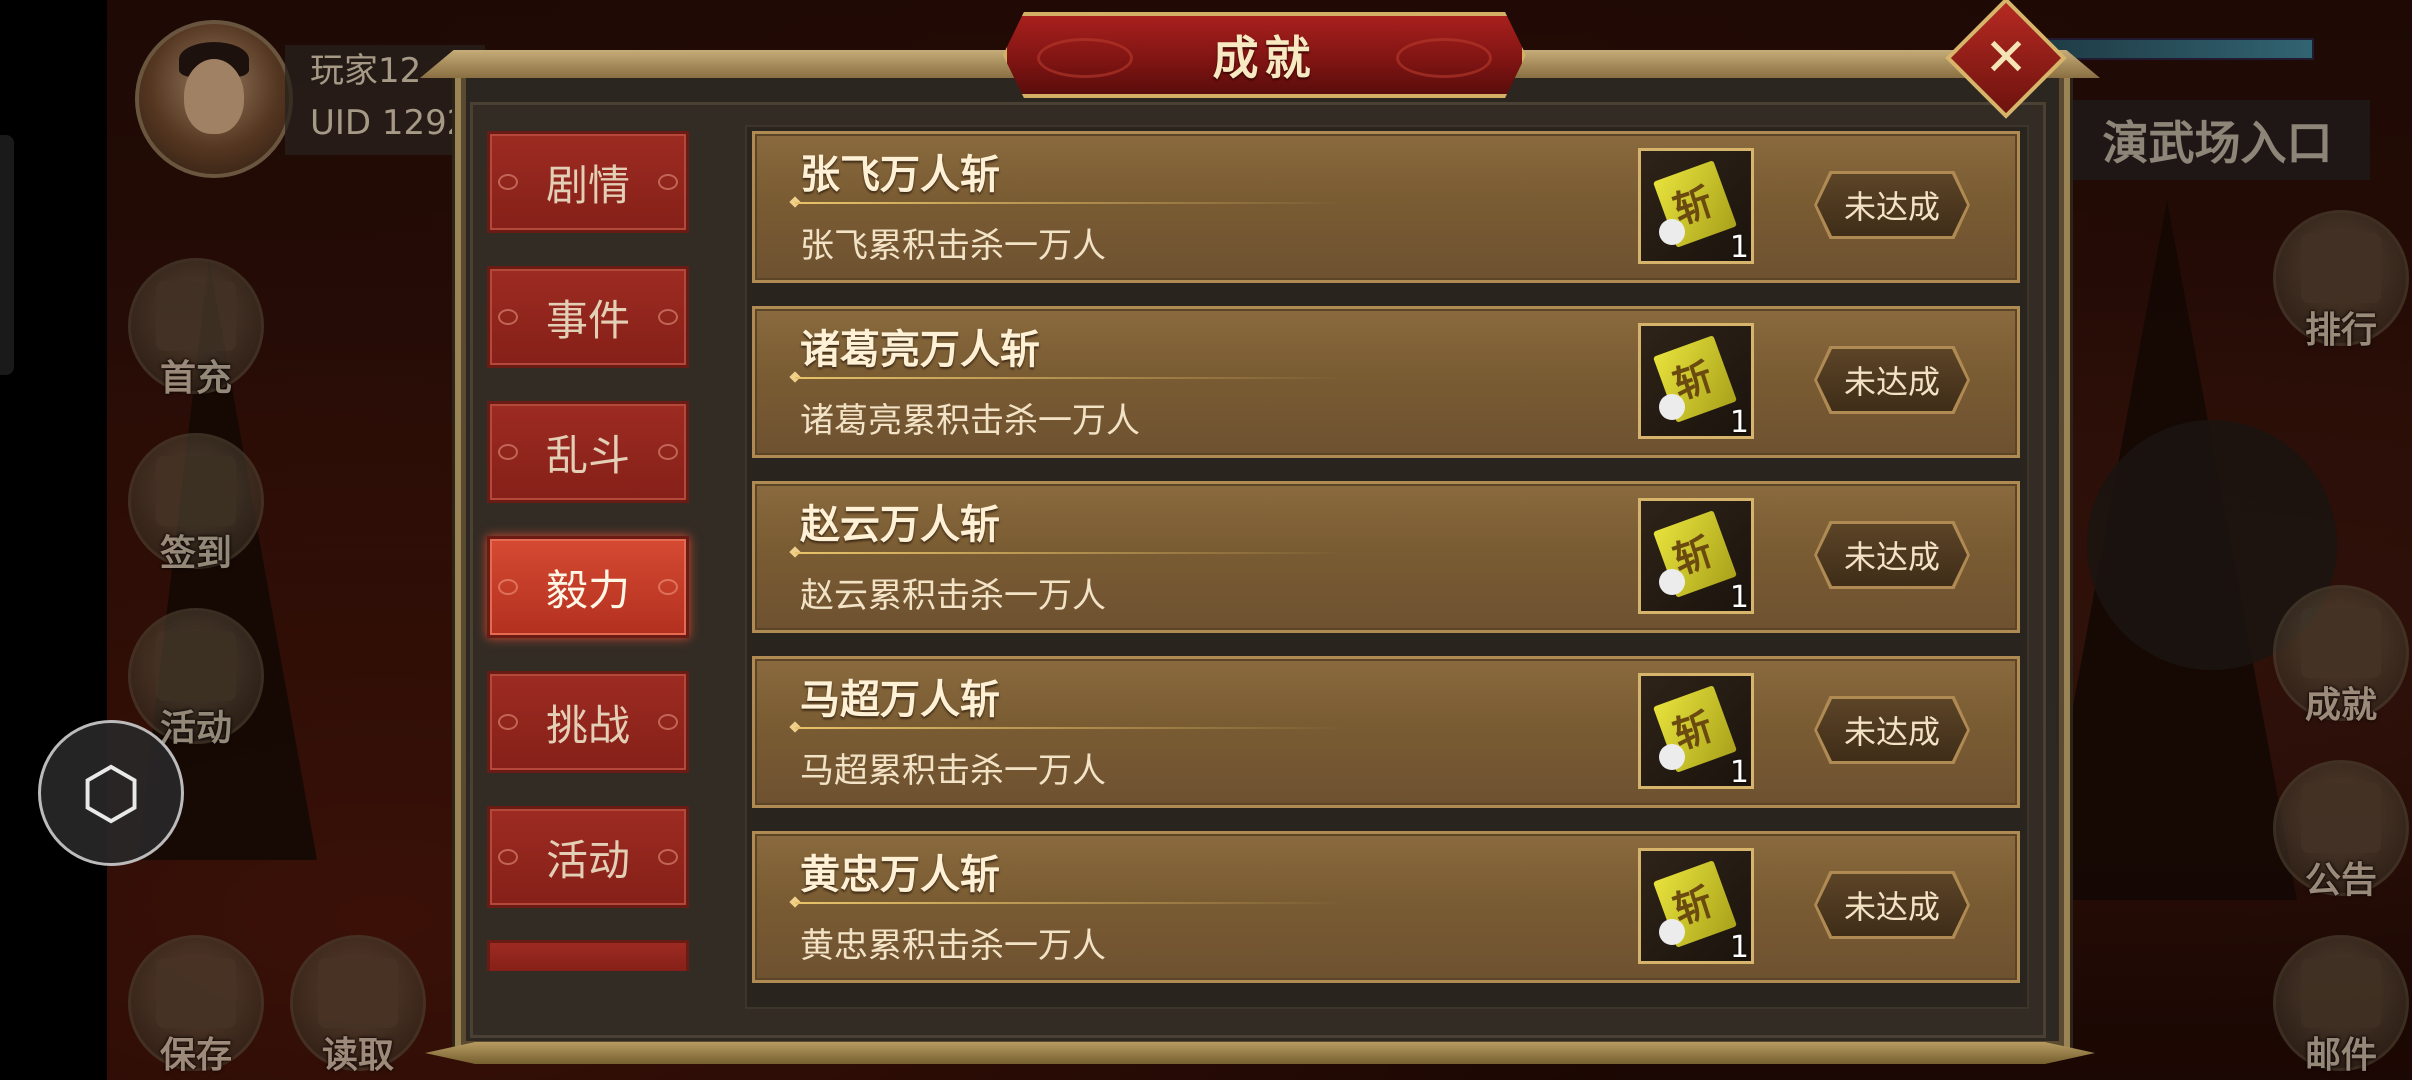 Image resolution: width=2412 pixels, height=1080 pixels. I want to click on achievement-row: 马超万人斩 马超累积击杀一万人 斩 1 未达成, so click(1386, 732).